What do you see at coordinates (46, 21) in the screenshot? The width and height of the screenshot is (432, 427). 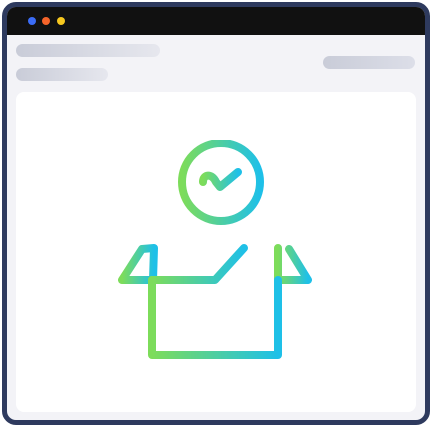 I see `window-minimize-dot` at bounding box center [46, 21].